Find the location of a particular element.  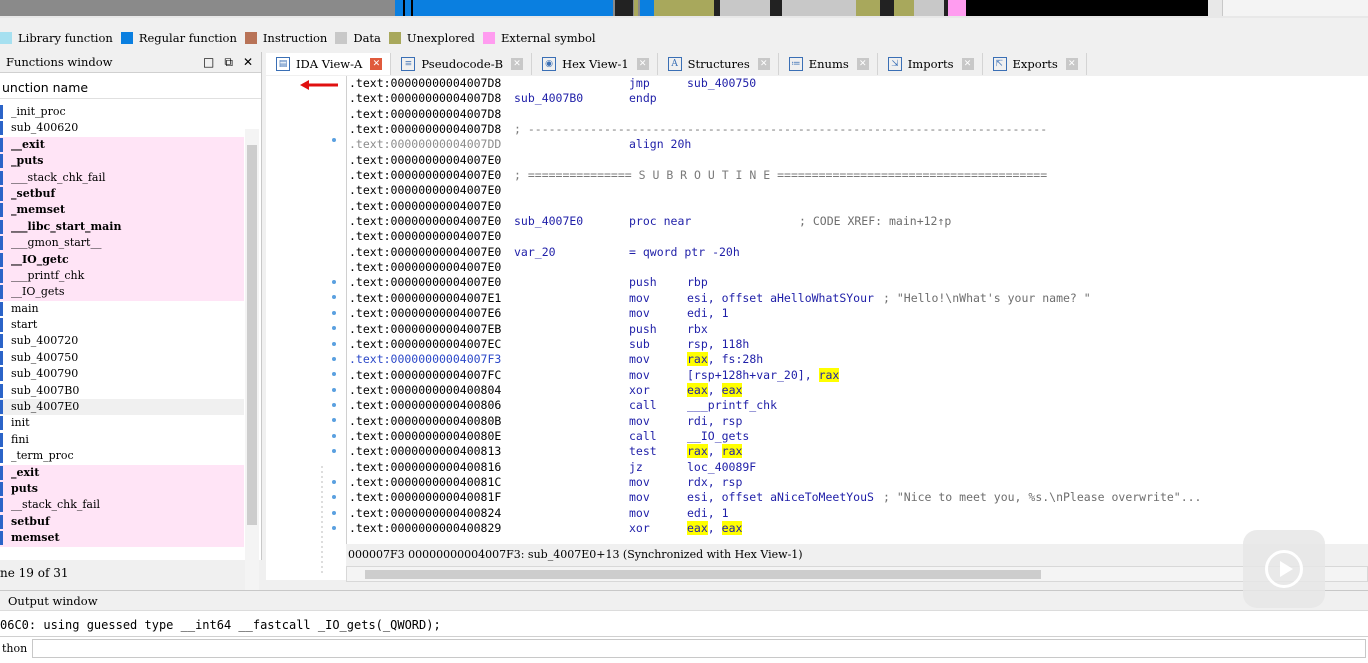

function-list-item: sub_4007E0 is located at coordinates (122, 407).